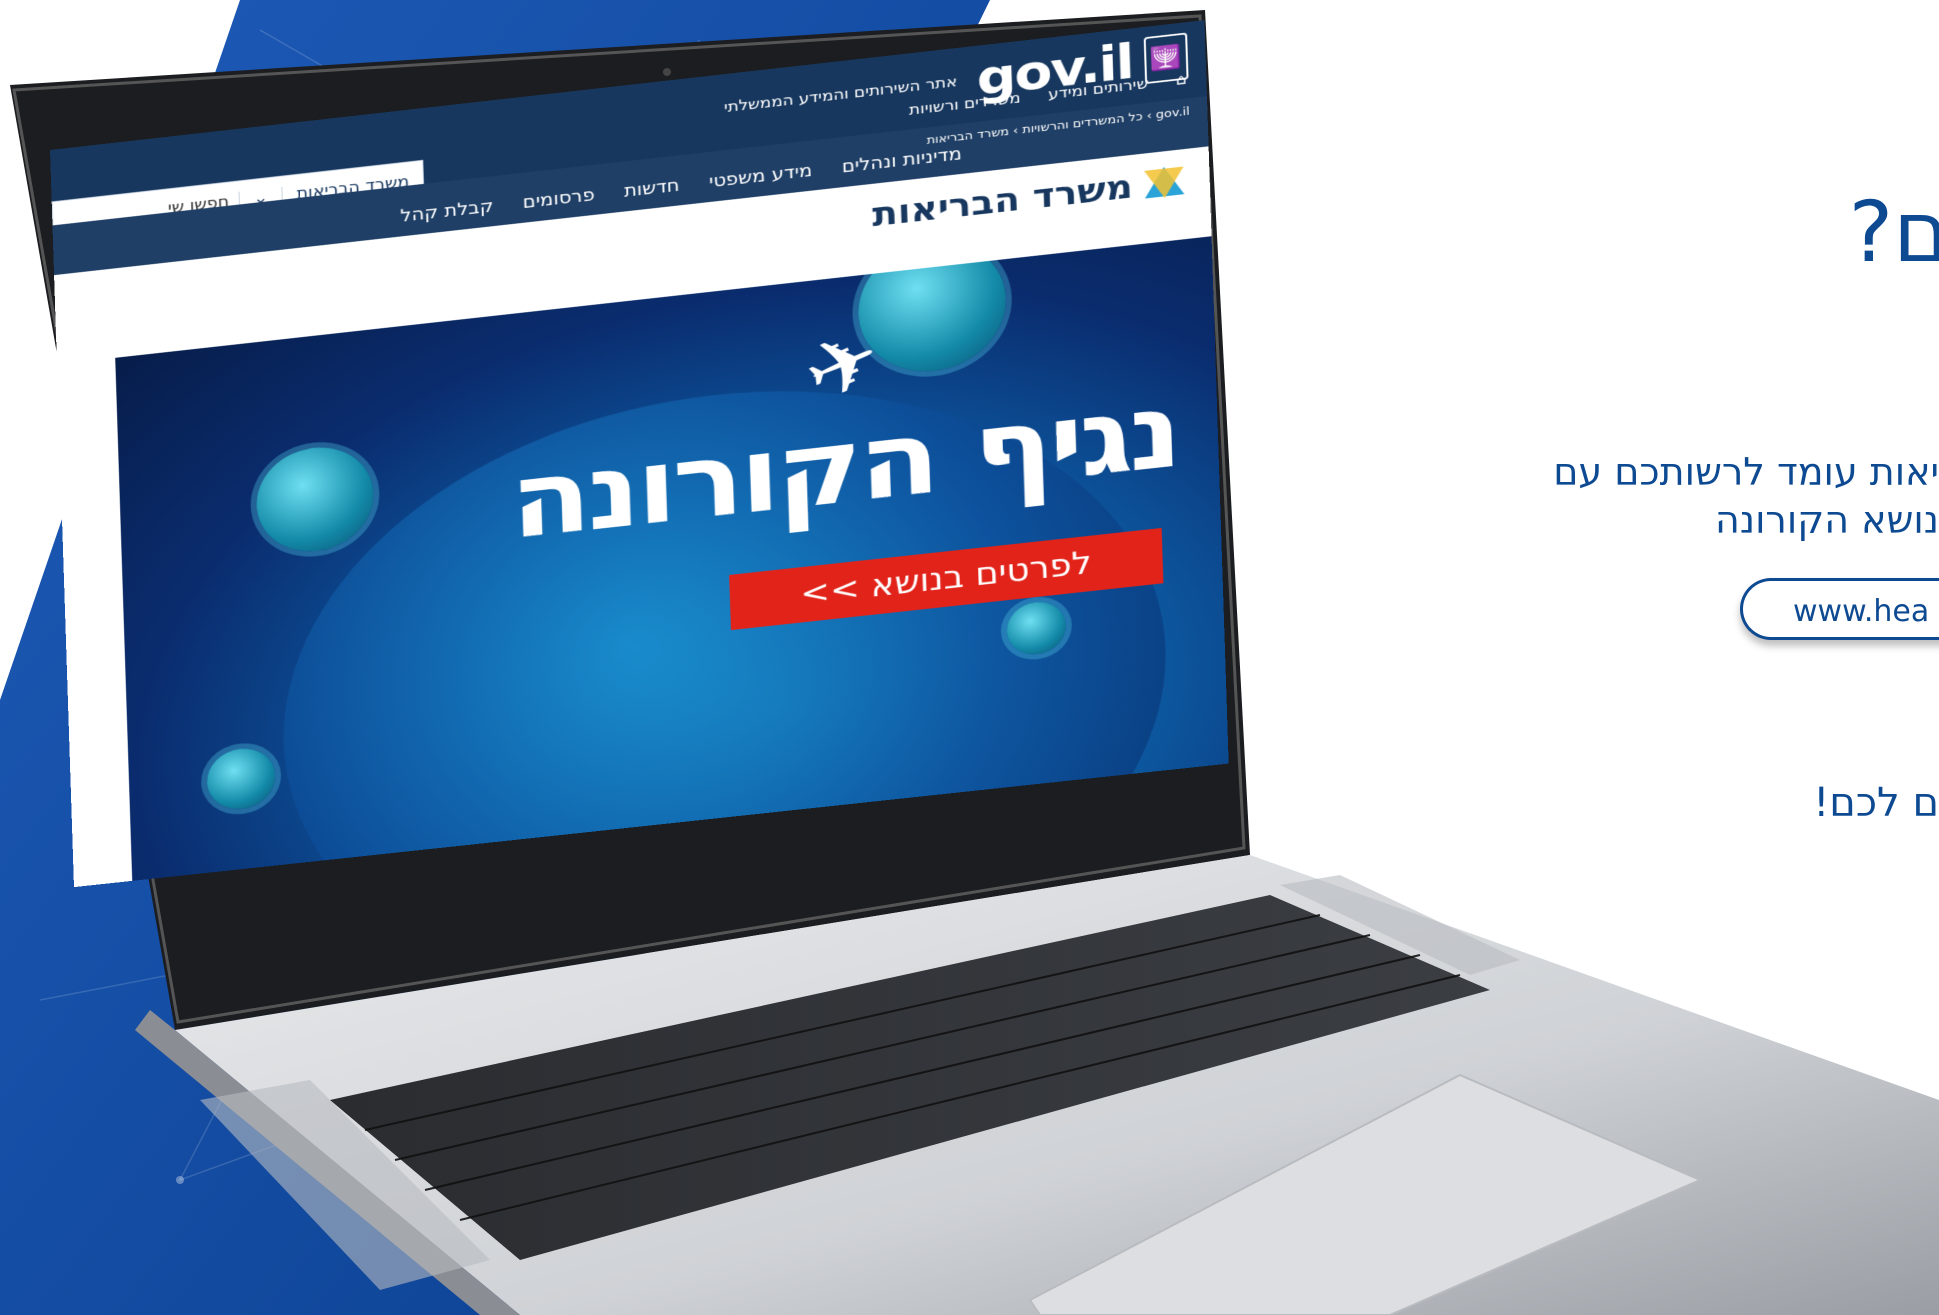 Image resolution: width=1939 pixels, height=1315 pixels. Describe the element at coordinates (1839, 609) in the screenshot. I see `website-link: www.hea` at that location.